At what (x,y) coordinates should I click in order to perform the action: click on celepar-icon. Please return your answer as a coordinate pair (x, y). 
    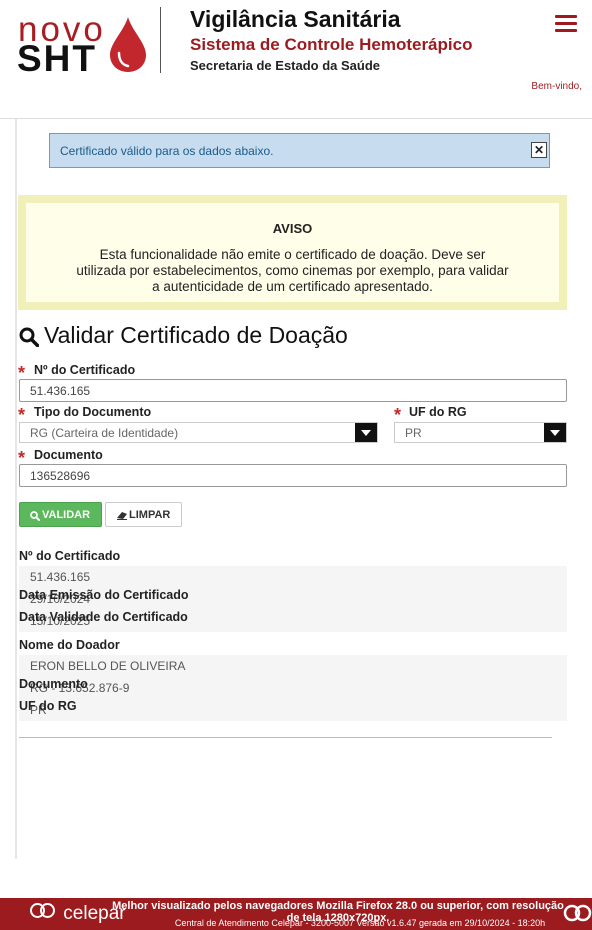
    Looking at the image, I should click on (577, 913).